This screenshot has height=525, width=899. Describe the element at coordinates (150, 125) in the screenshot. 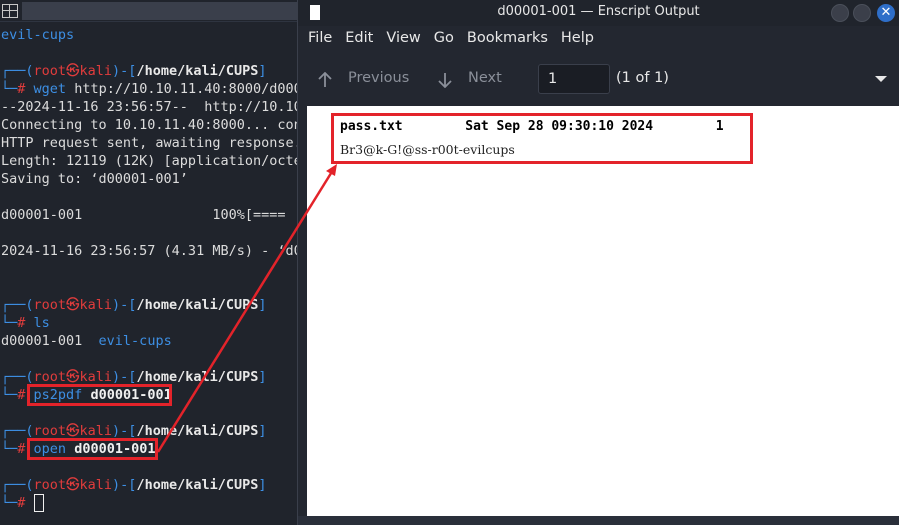

I see `output-line: Connecting to 10.10.11.40:8000... con` at that location.